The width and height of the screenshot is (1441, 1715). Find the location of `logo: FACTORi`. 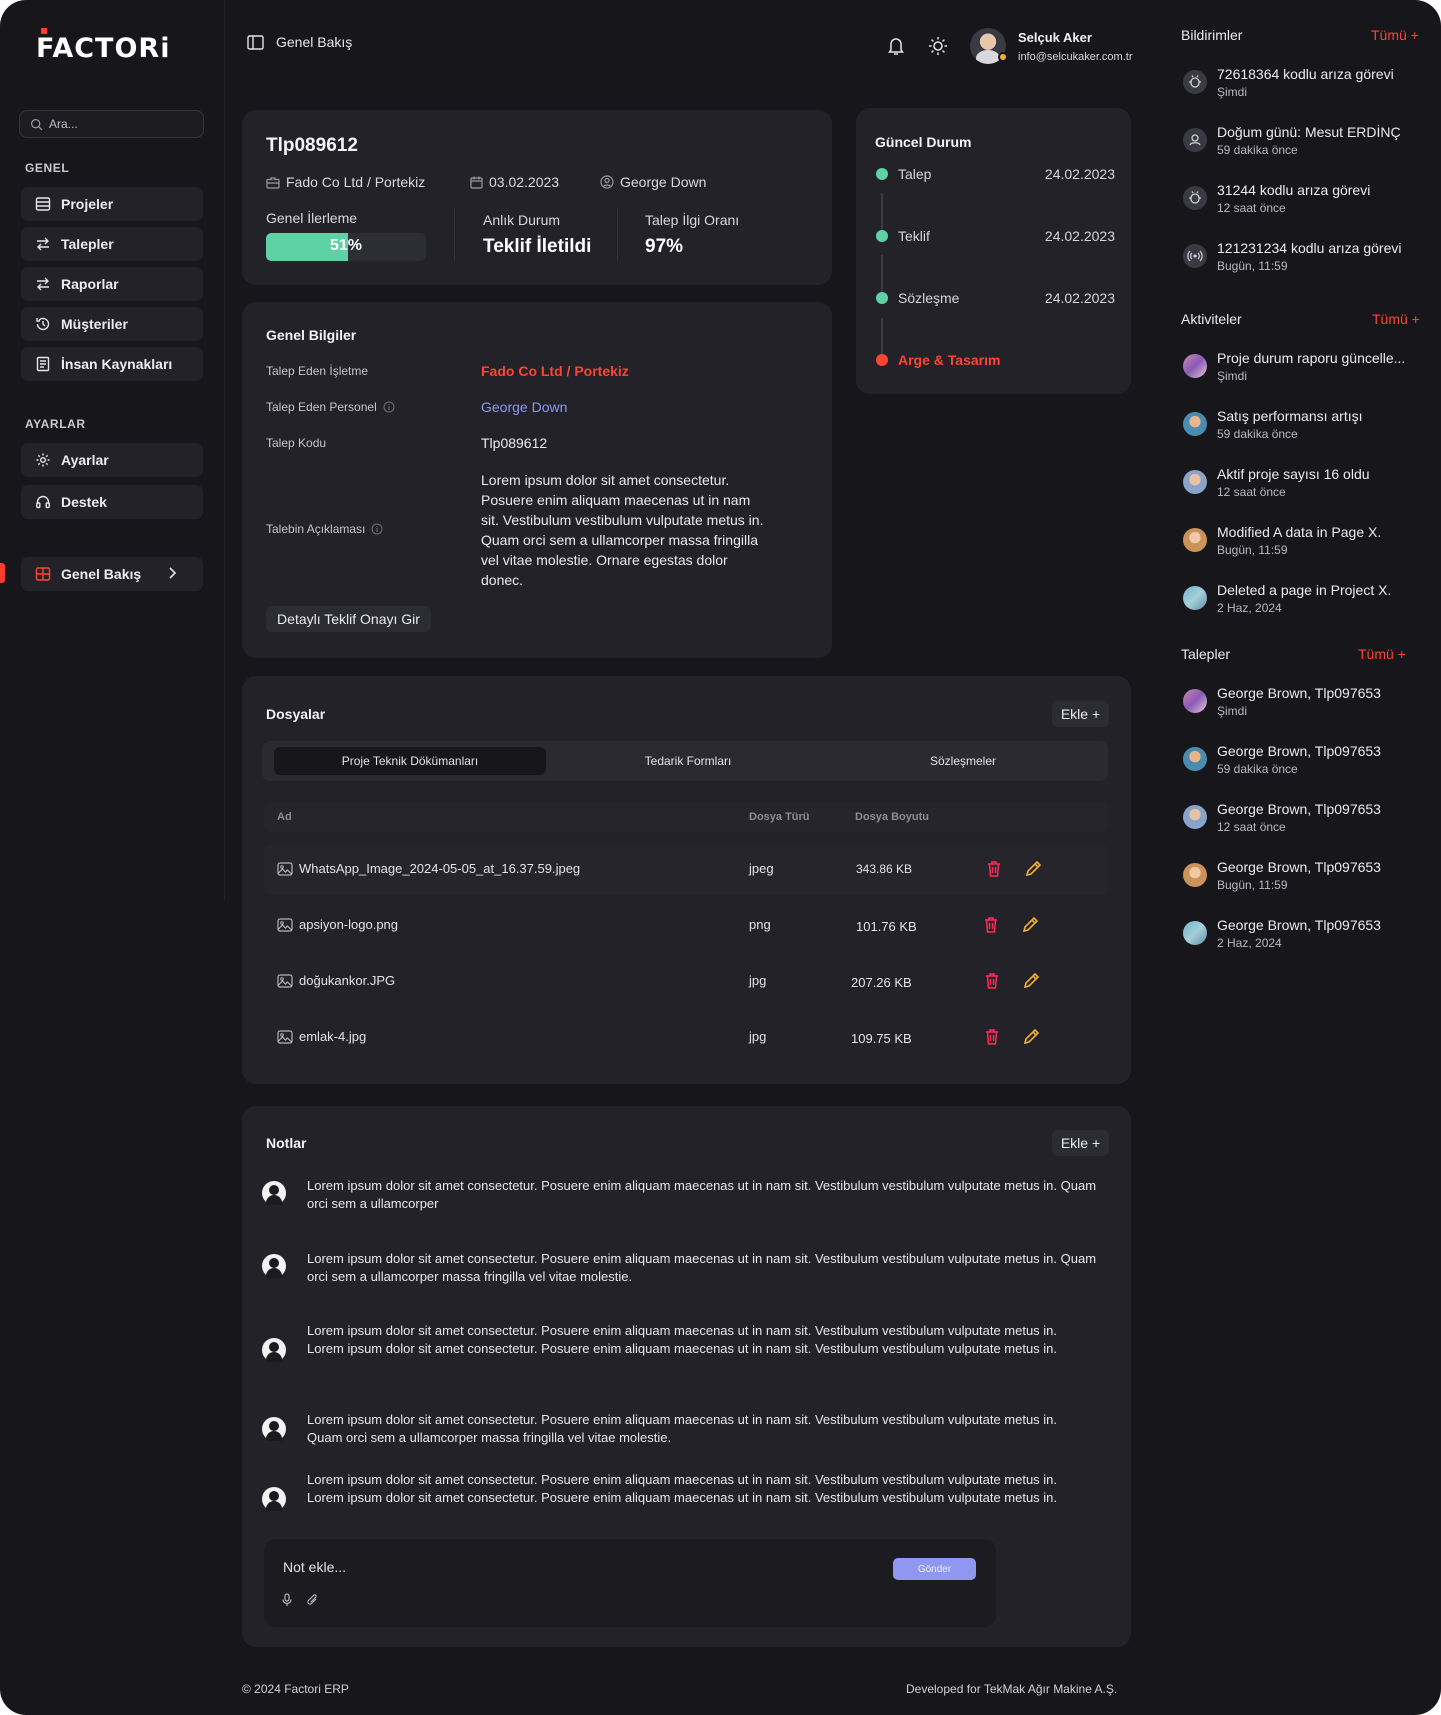

logo: FACTORi is located at coordinates (103, 47).